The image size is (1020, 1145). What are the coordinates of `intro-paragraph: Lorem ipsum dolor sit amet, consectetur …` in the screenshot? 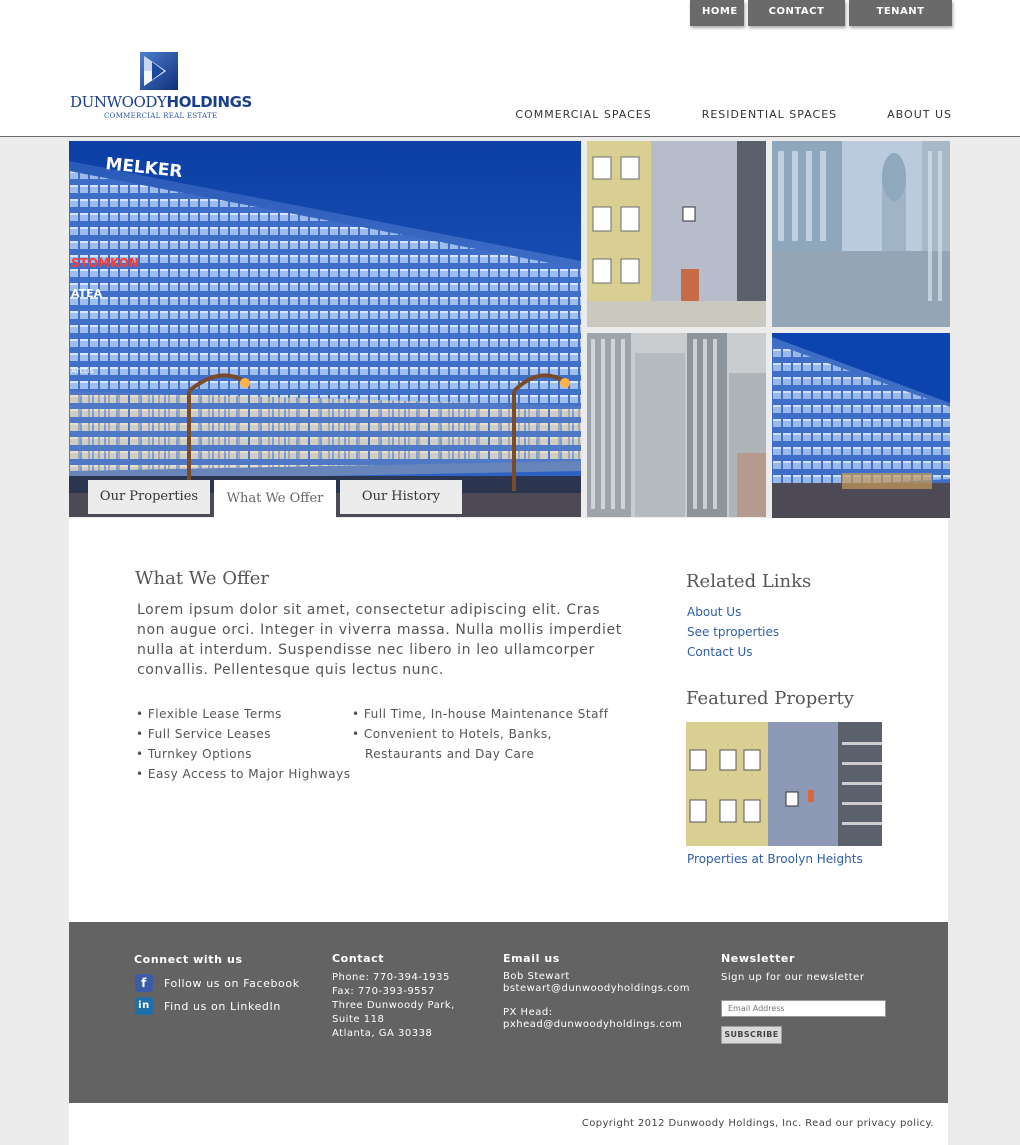 It's located at (379, 640).